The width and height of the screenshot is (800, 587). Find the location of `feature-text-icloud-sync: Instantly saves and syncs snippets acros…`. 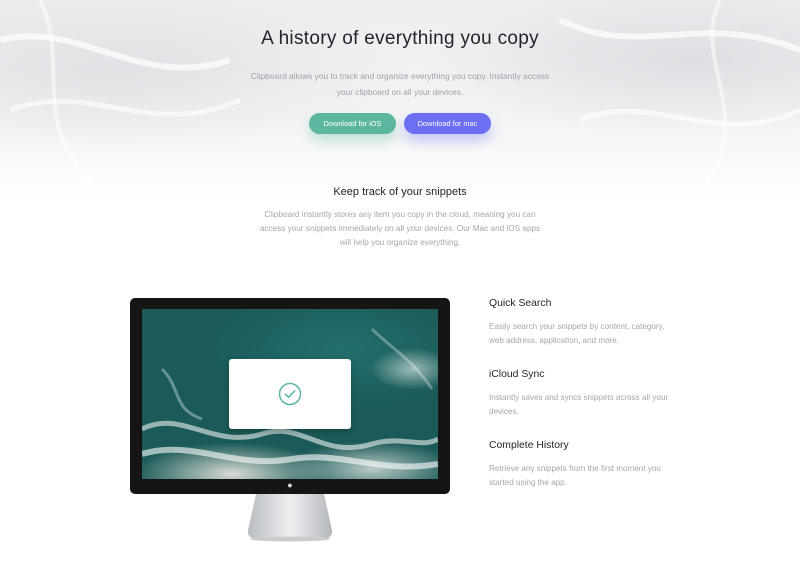

feature-text-icloud-sync: Instantly saves and syncs snippets acros… is located at coordinates (579, 404).